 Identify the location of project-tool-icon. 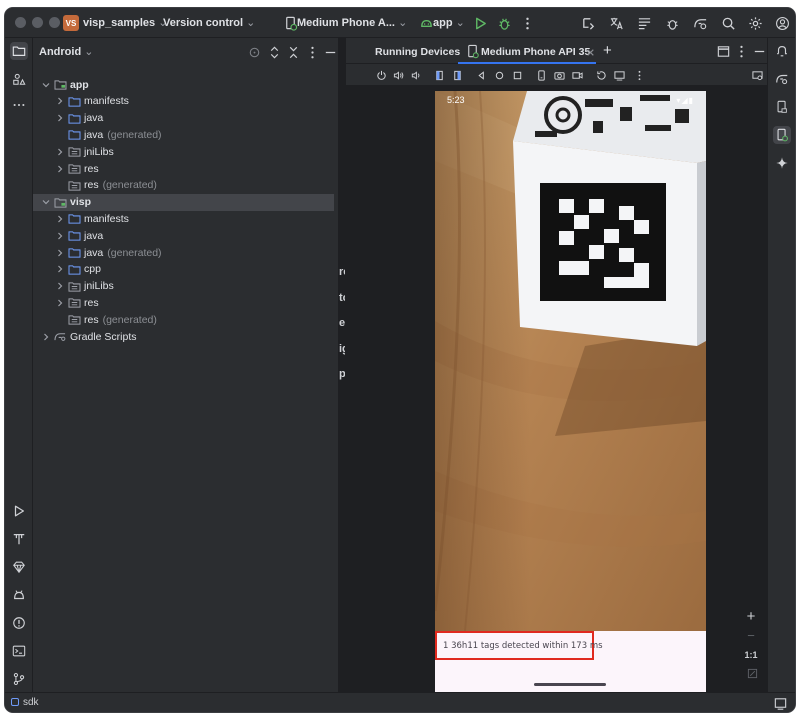
(19, 51).